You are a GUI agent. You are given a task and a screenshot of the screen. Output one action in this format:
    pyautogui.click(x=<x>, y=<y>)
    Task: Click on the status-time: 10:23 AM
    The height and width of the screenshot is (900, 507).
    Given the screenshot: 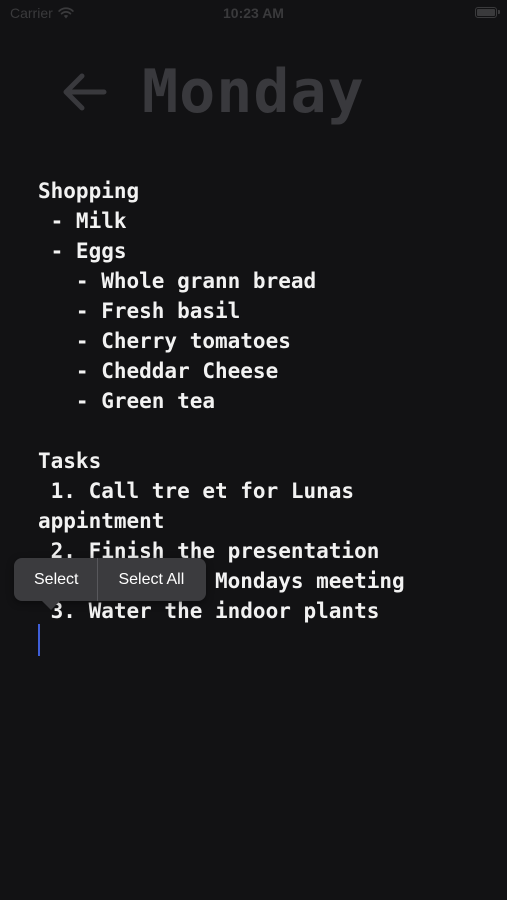 What is the action you would take?
    pyautogui.click(x=253, y=13)
    